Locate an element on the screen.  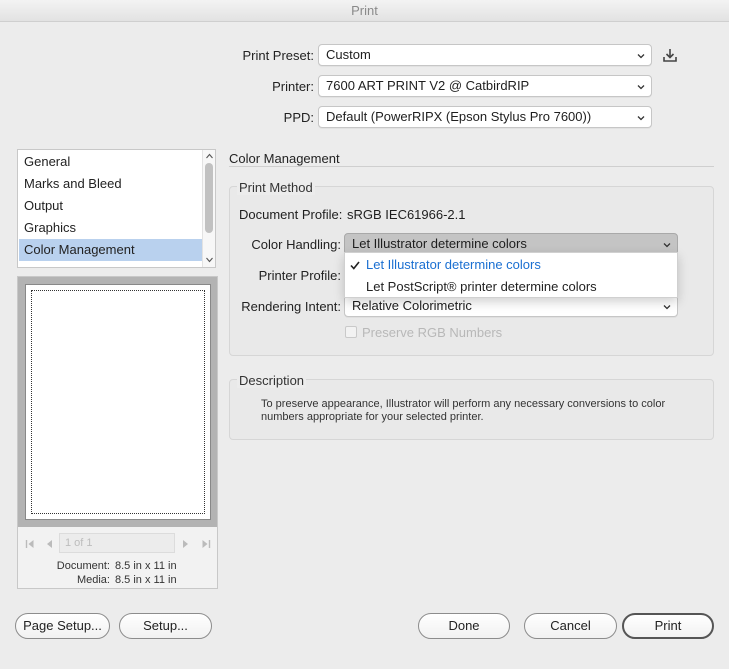
menu-item-label: Let Illustrator determine colors is located at coordinates (453, 264).